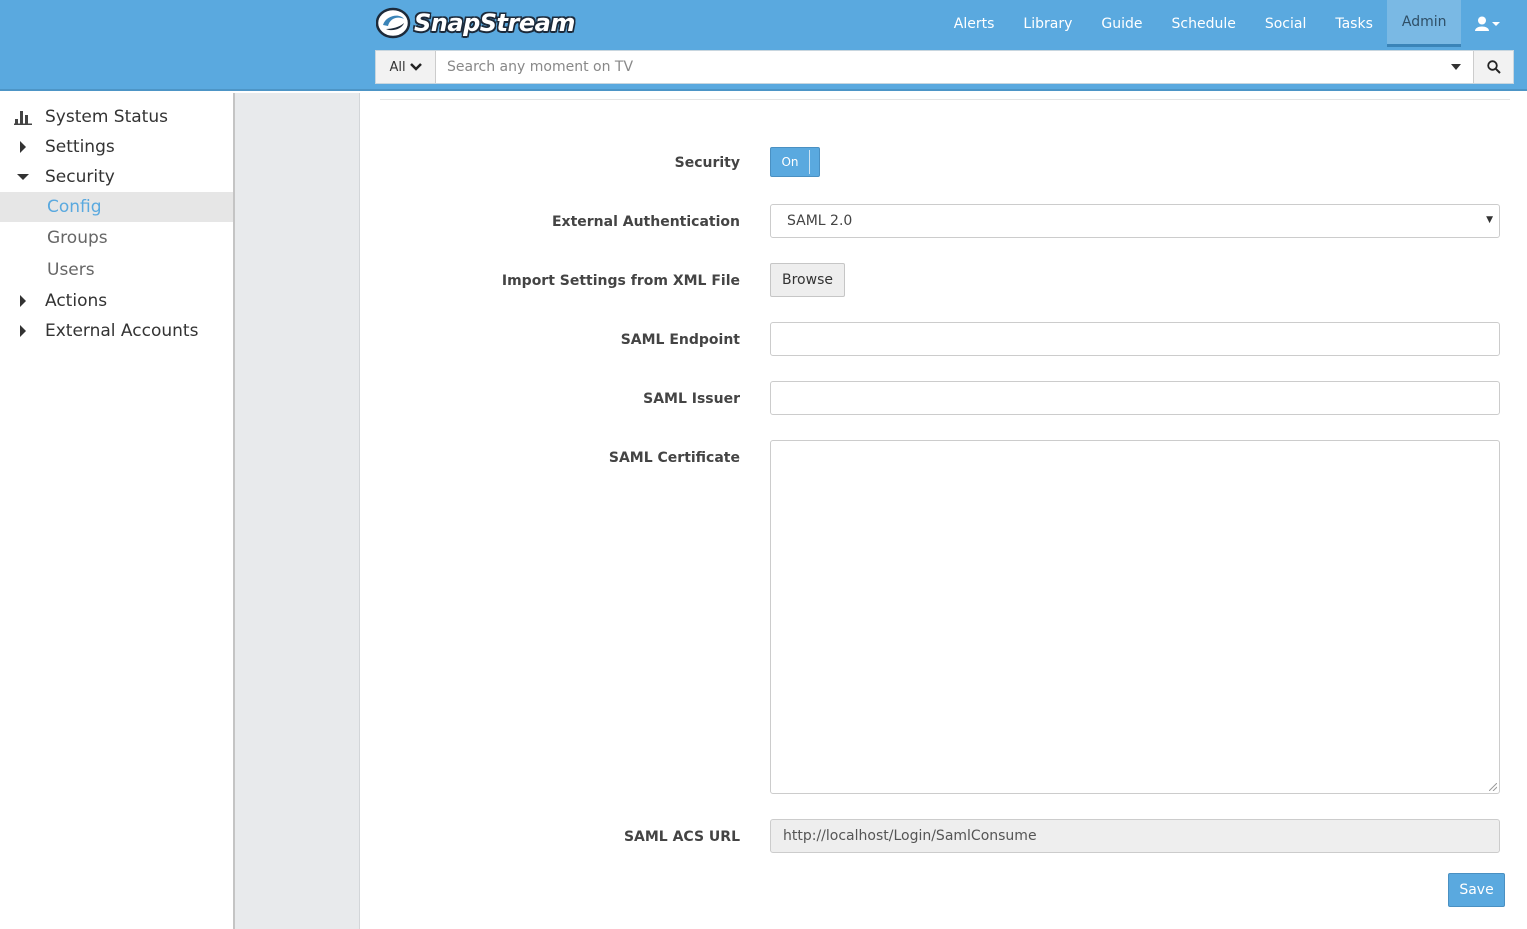  What do you see at coordinates (945, 99) in the screenshot?
I see `divider` at bounding box center [945, 99].